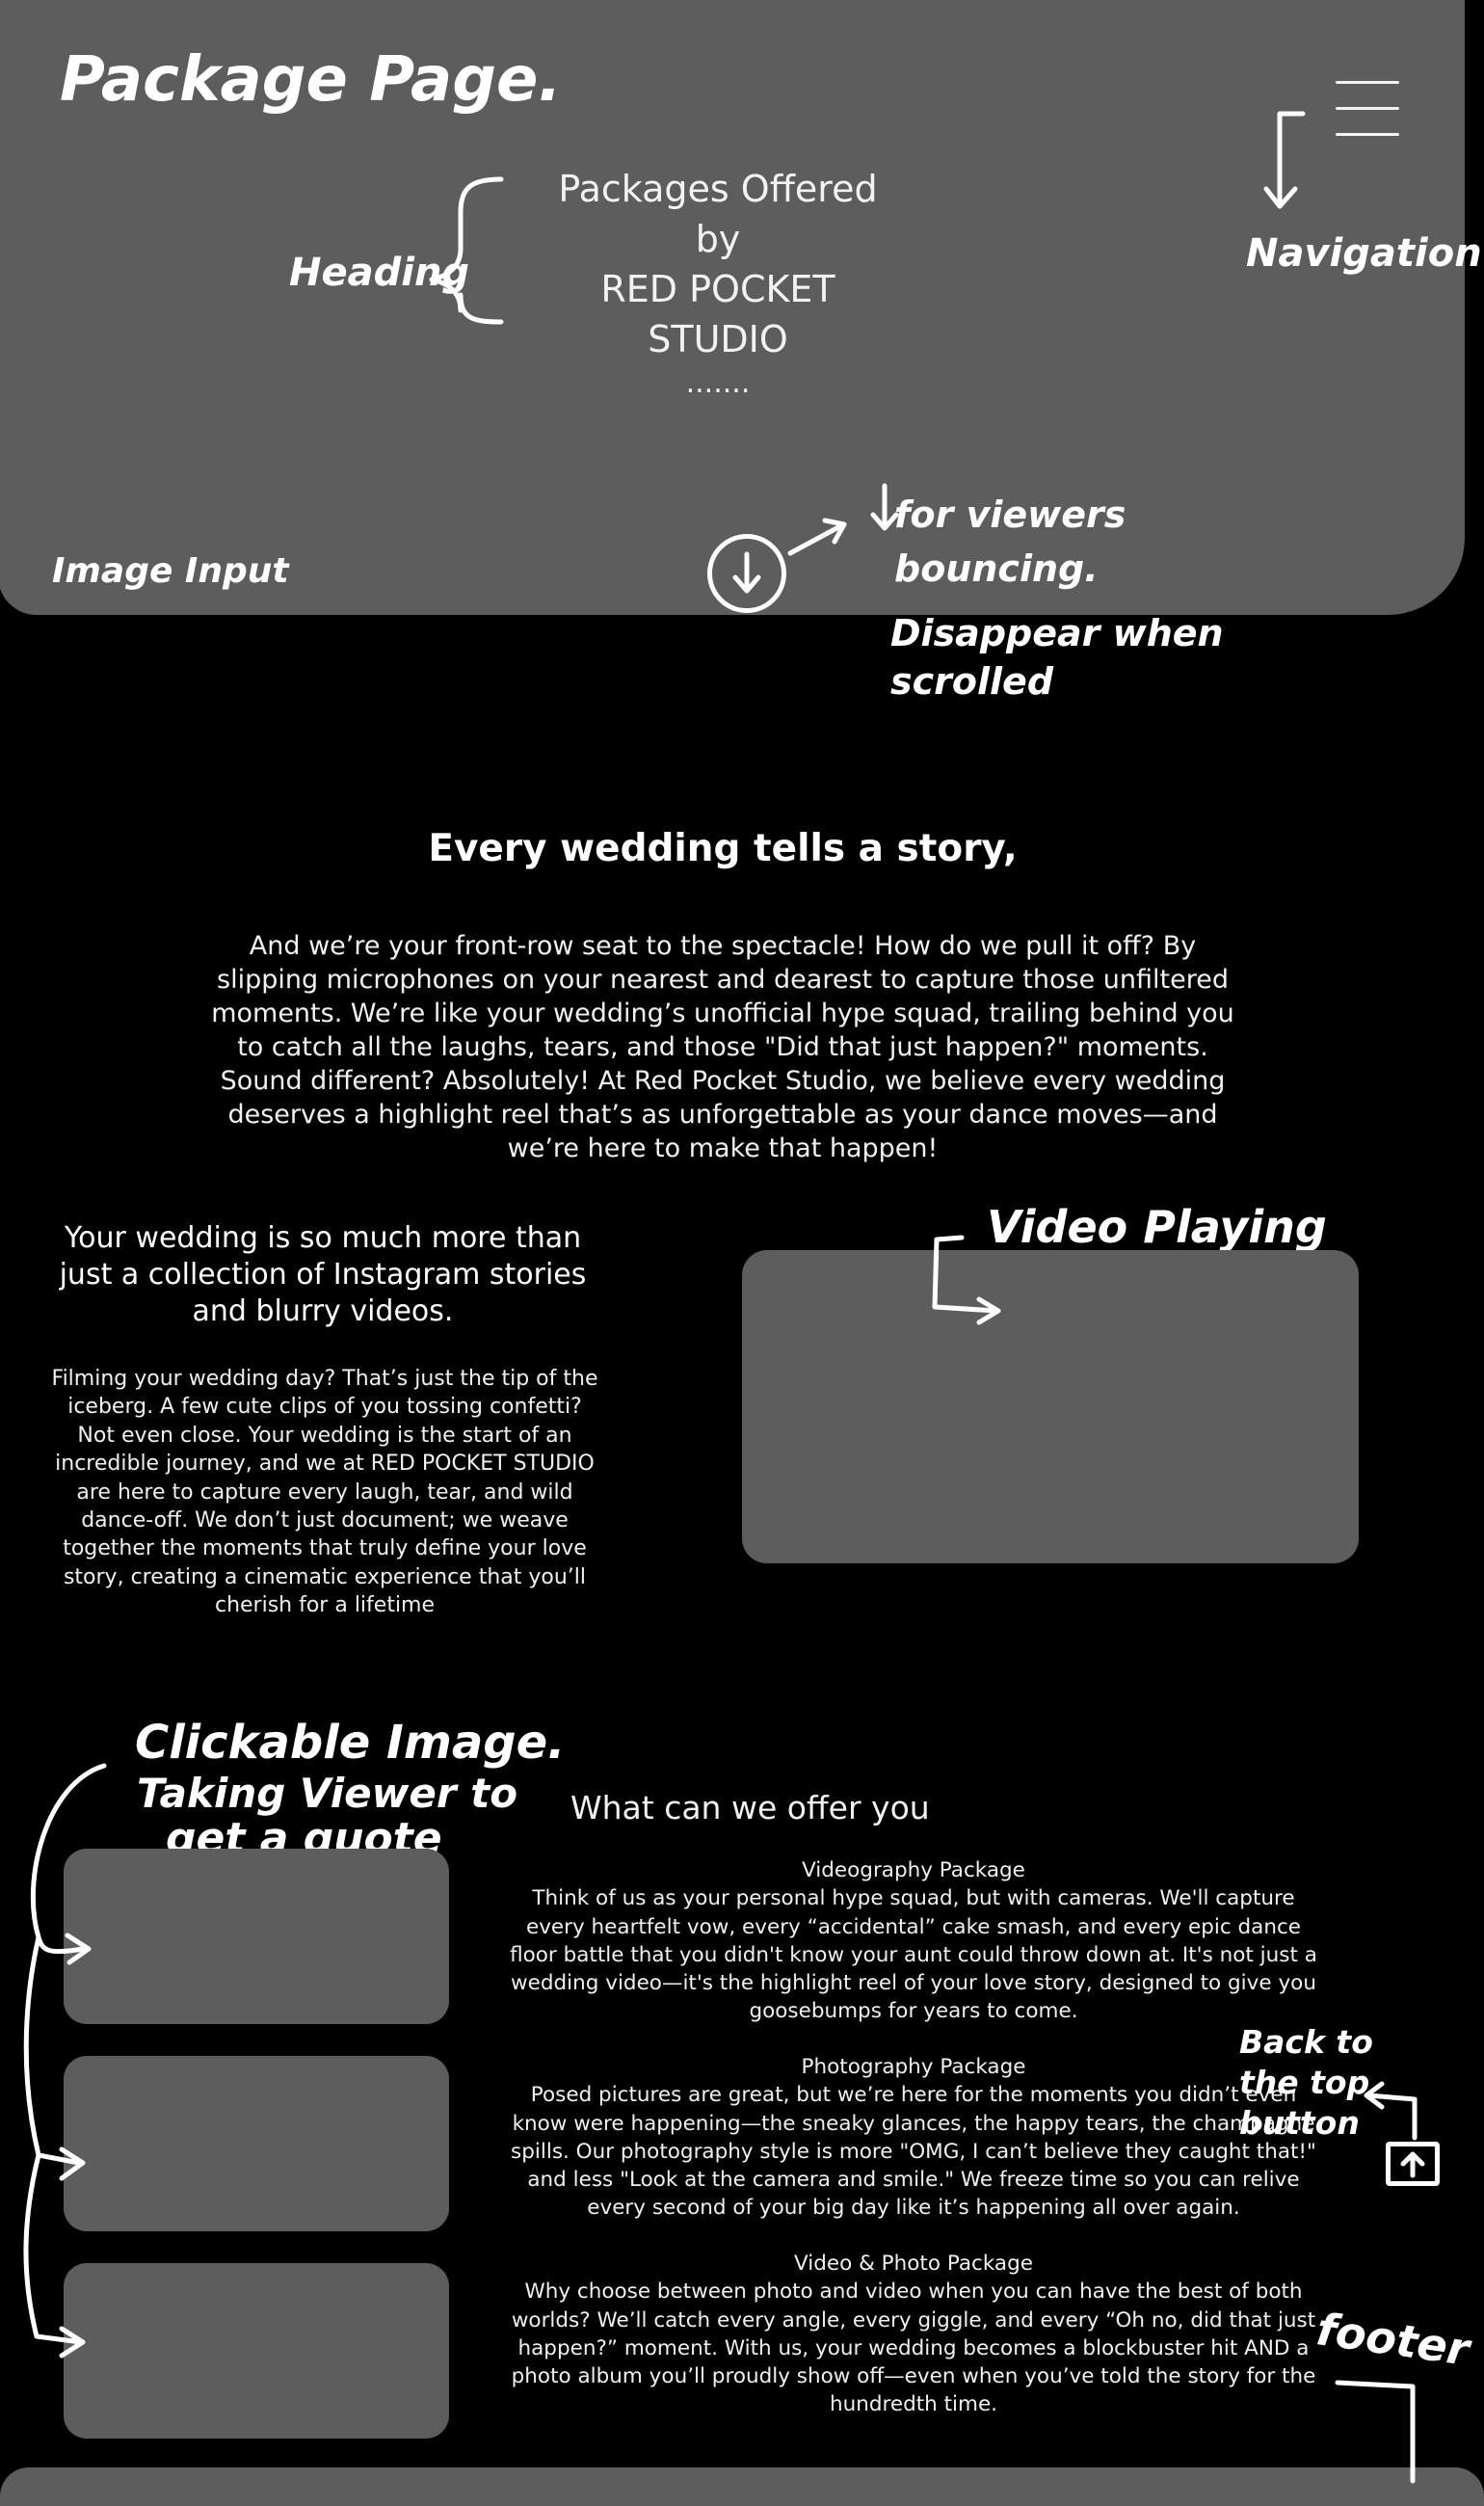 The height and width of the screenshot is (2506, 1484). What do you see at coordinates (1391, 2111) in the screenshot?
I see `back-to-top-arrow` at bounding box center [1391, 2111].